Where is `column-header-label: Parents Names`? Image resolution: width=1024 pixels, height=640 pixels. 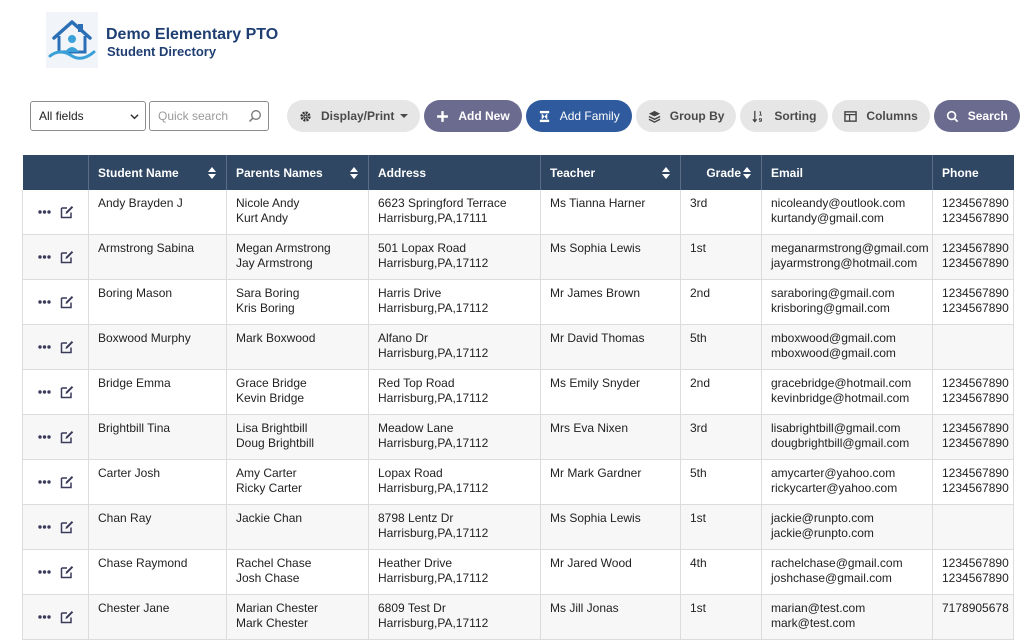 column-header-label: Parents Names is located at coordinates (279, 172).